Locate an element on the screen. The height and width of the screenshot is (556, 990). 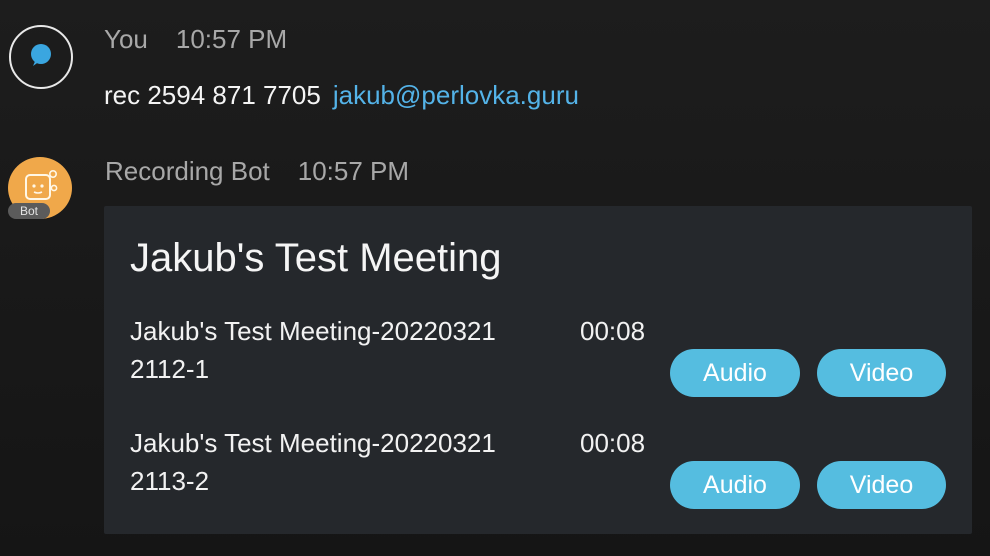
bot-avatar: Bot is located at coordinates (40, 188).